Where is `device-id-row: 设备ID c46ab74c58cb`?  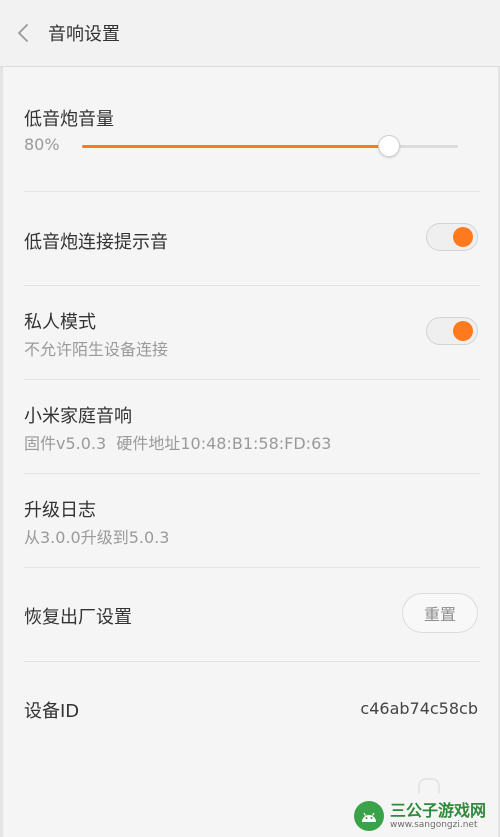
device-id-row: 设备ID c46ab74c58cb is located at coordinates (250, 708).